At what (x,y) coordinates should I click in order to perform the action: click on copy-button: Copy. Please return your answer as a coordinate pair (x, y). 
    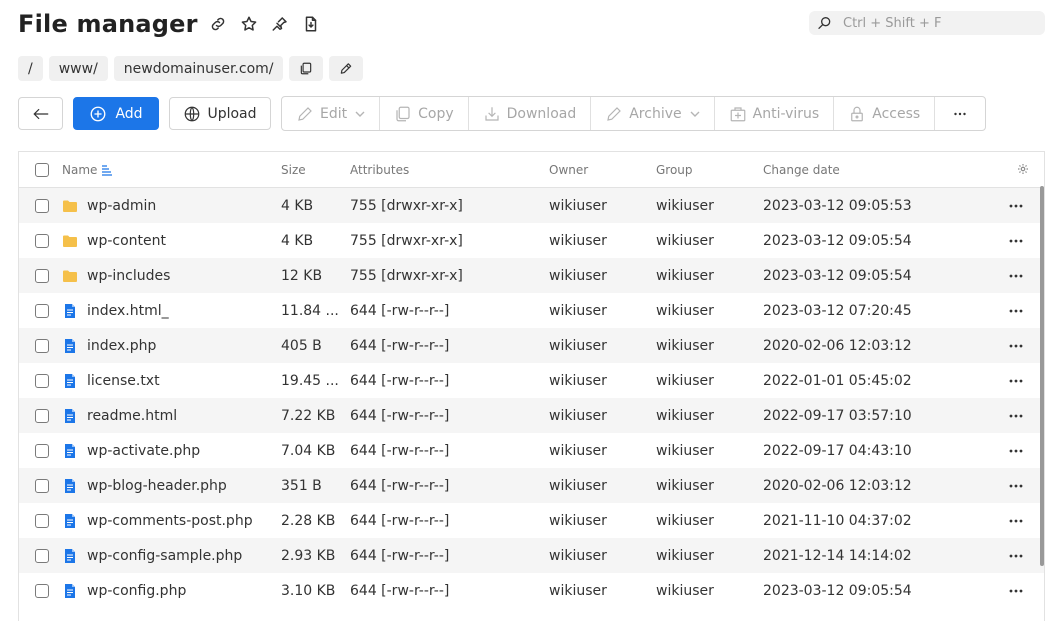
    Looking at the image, I should click on (424, 113).